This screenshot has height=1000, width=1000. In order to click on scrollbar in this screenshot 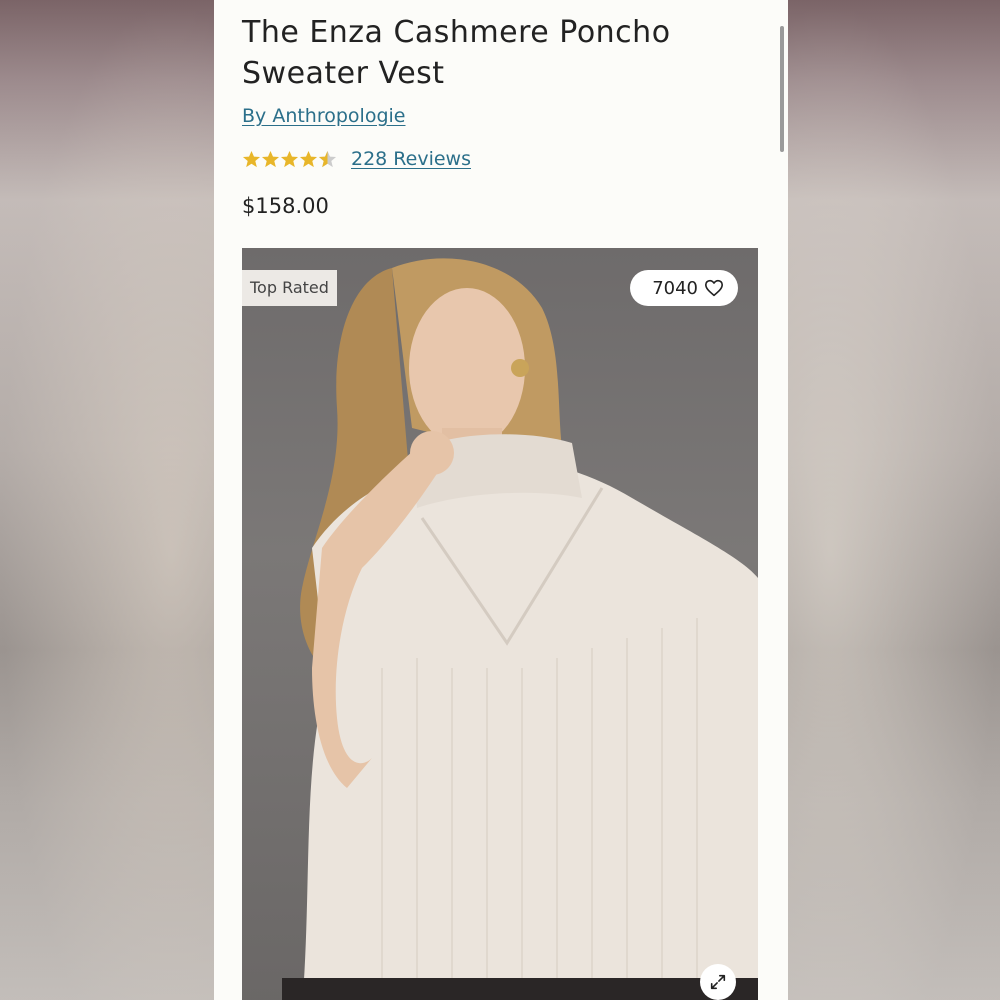, I will do `click(782, 89)`.